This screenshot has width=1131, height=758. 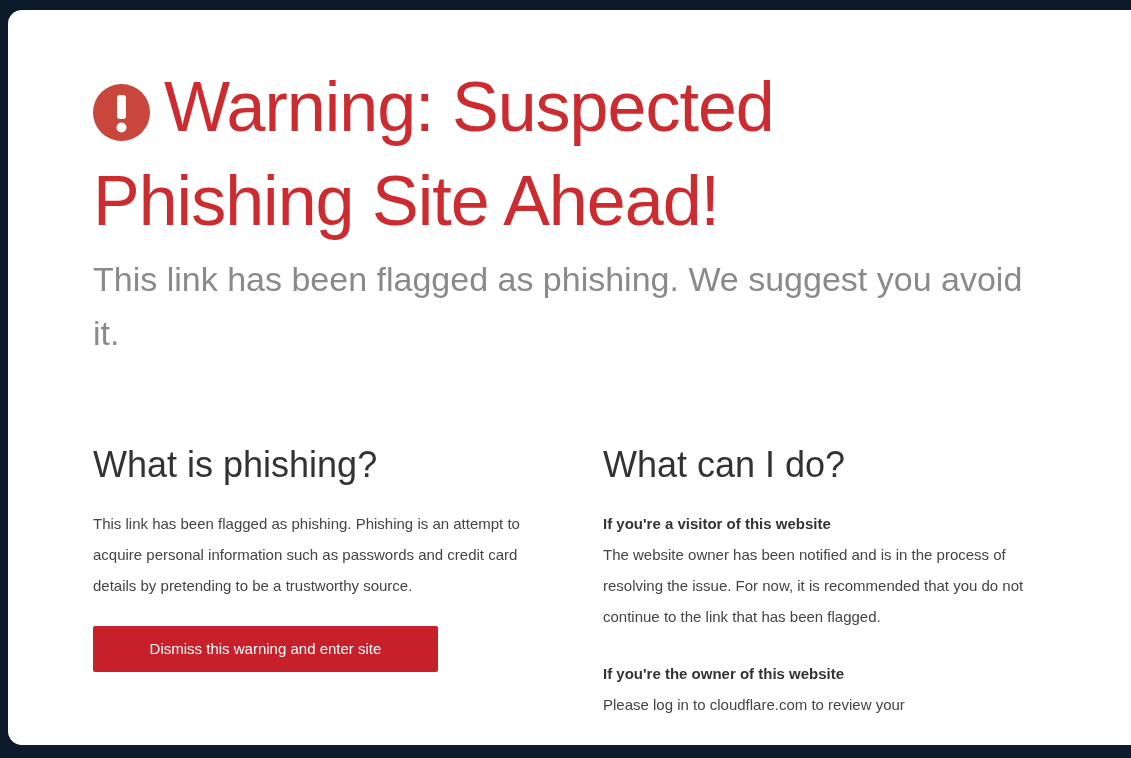 What do you see at coordinates (236, 465) in the screenshot?
I see `section-heading: What is phishing?` at bounding box center [236, 465].